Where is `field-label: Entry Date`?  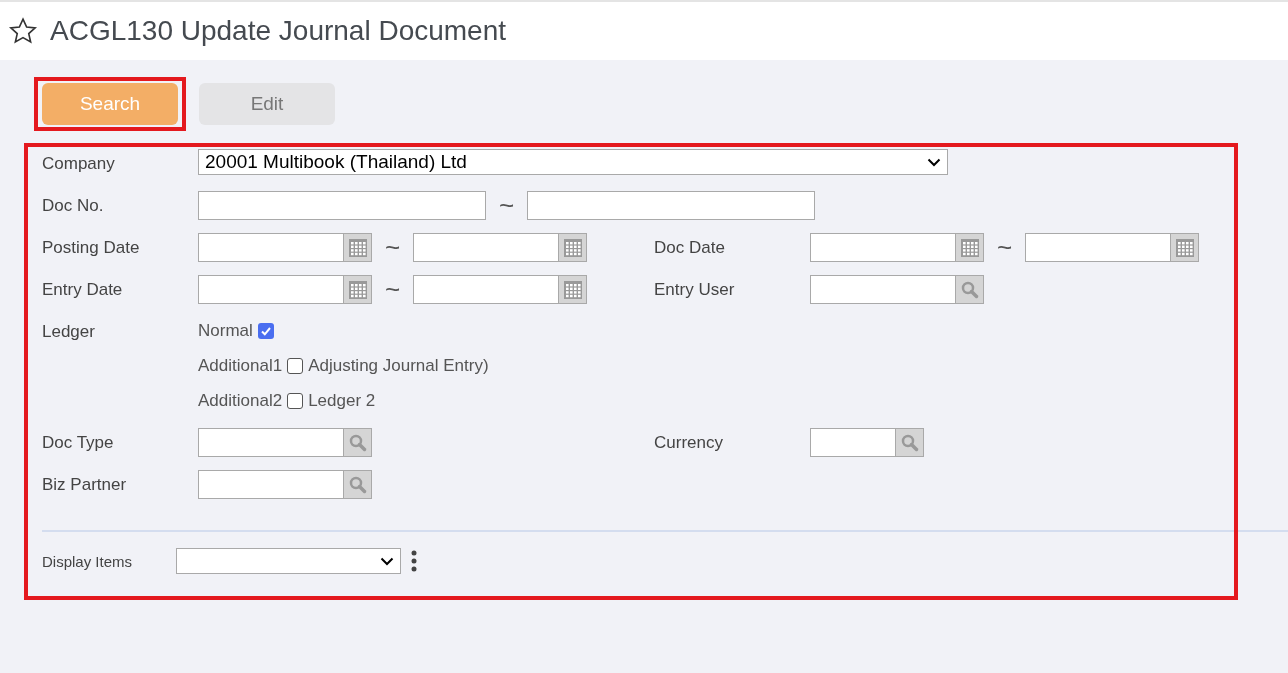 field-label: Entry Date is located at coordinates (83, 290).